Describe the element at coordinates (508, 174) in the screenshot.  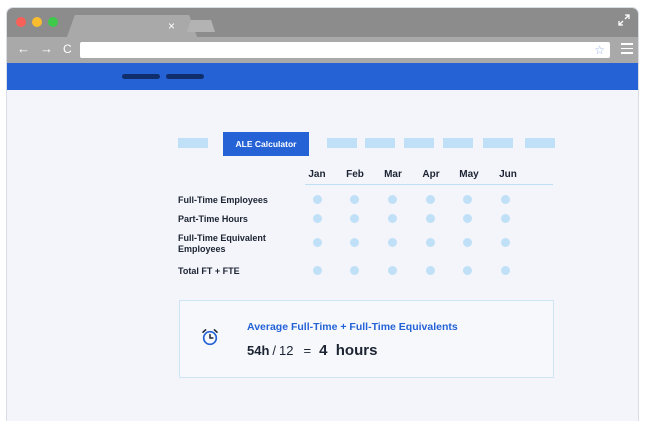
I see `month-header: Jun` at that location.